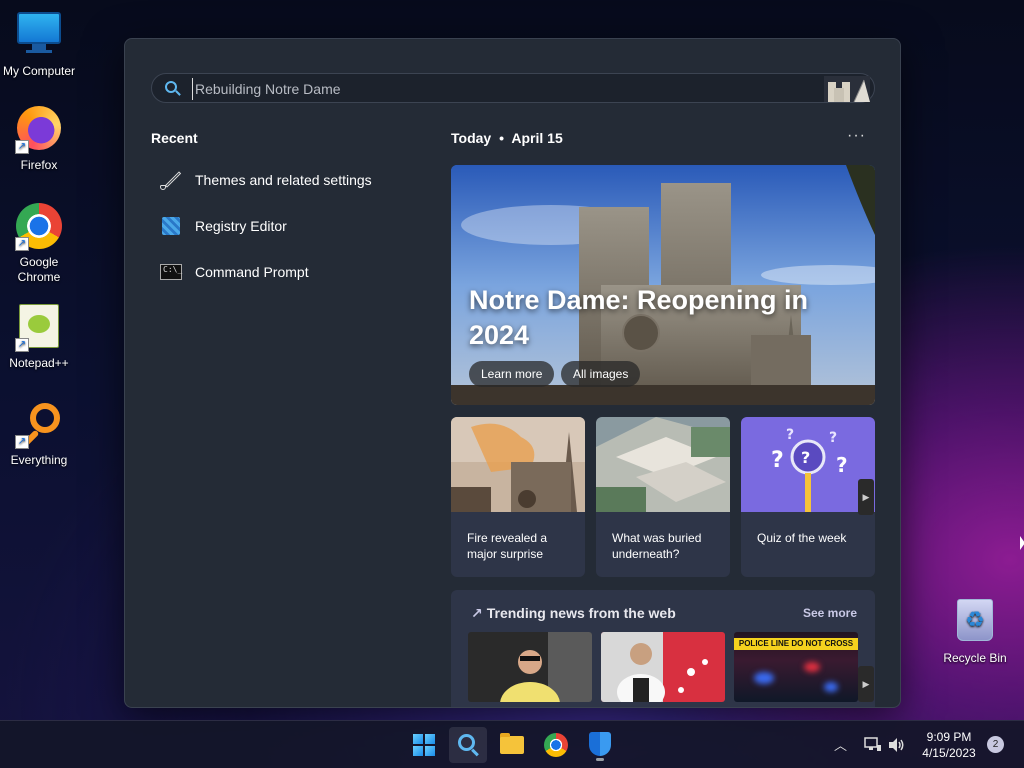  I want to click on taskbar-file-explorer, so click(512, 745).